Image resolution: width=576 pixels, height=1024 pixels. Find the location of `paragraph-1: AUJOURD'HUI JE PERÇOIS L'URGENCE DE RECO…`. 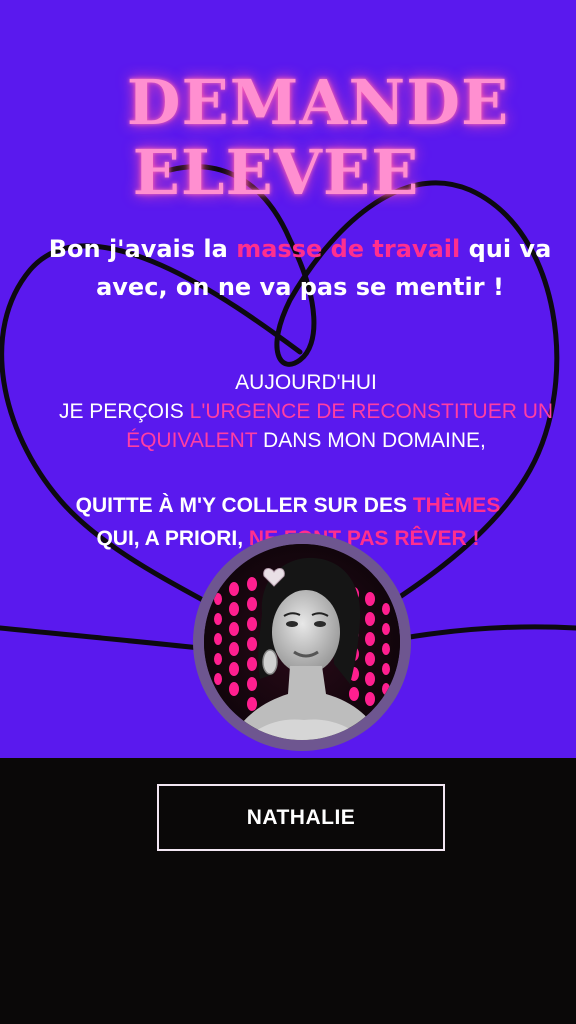

paragraph-1: AUJOURD'HUI JE PERÇOIS L'URGENCE DE RECO… is located at coordinates (288, 411).